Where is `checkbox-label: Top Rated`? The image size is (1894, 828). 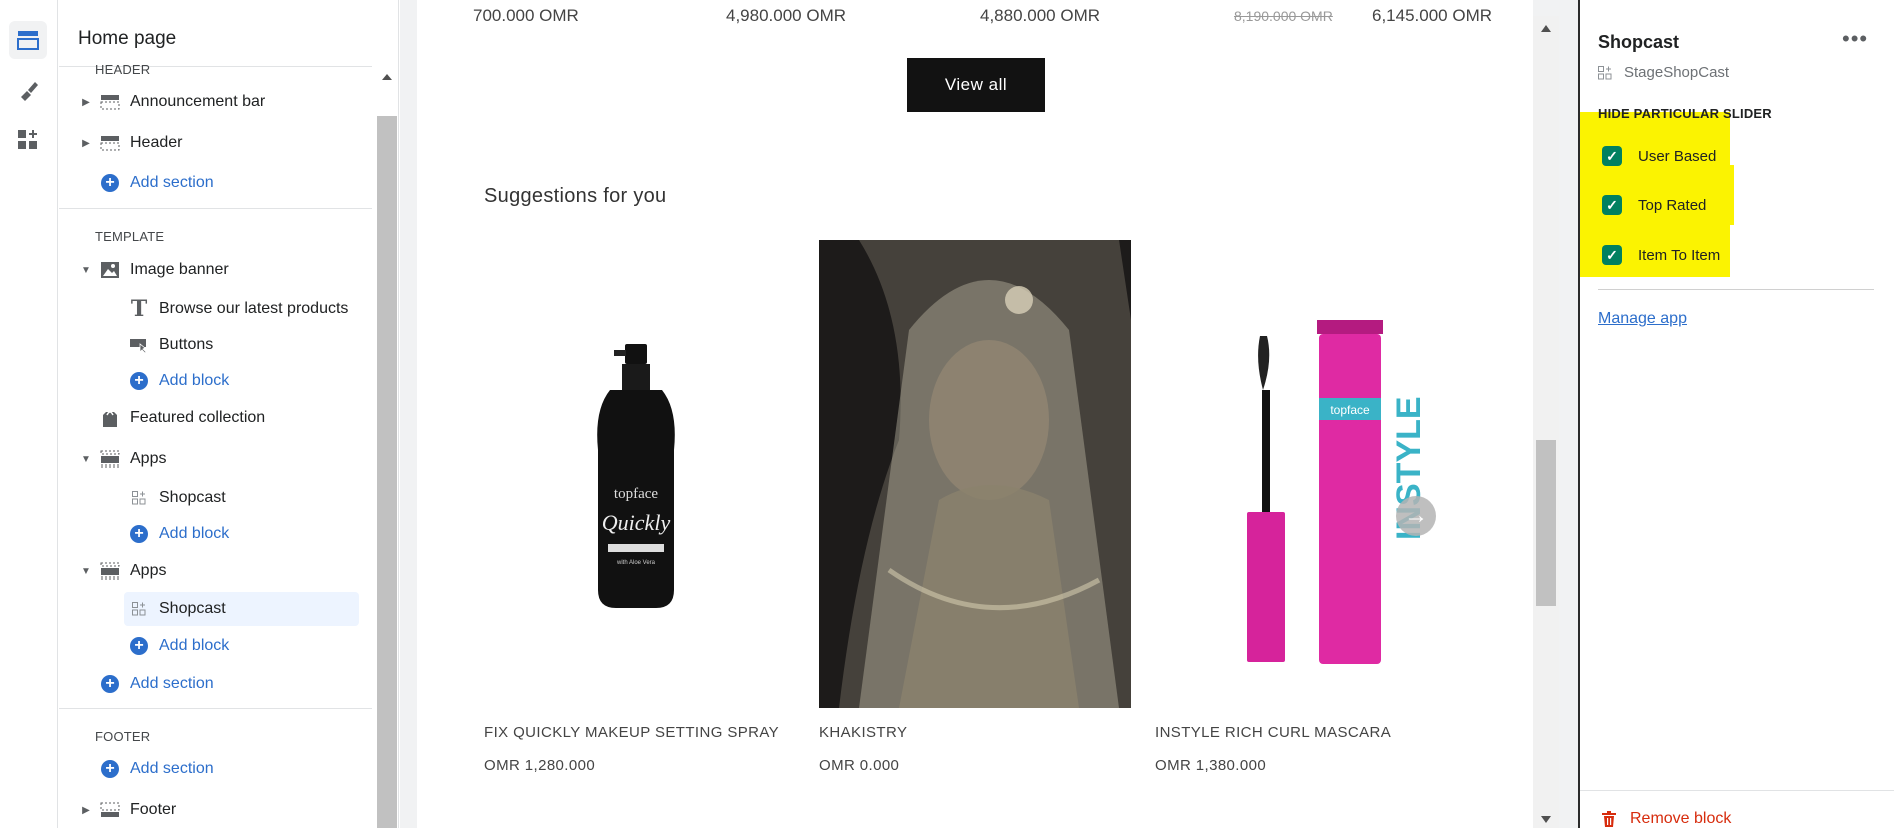
checkbox-label: Top Rated is located at coordinates (1672, 205).